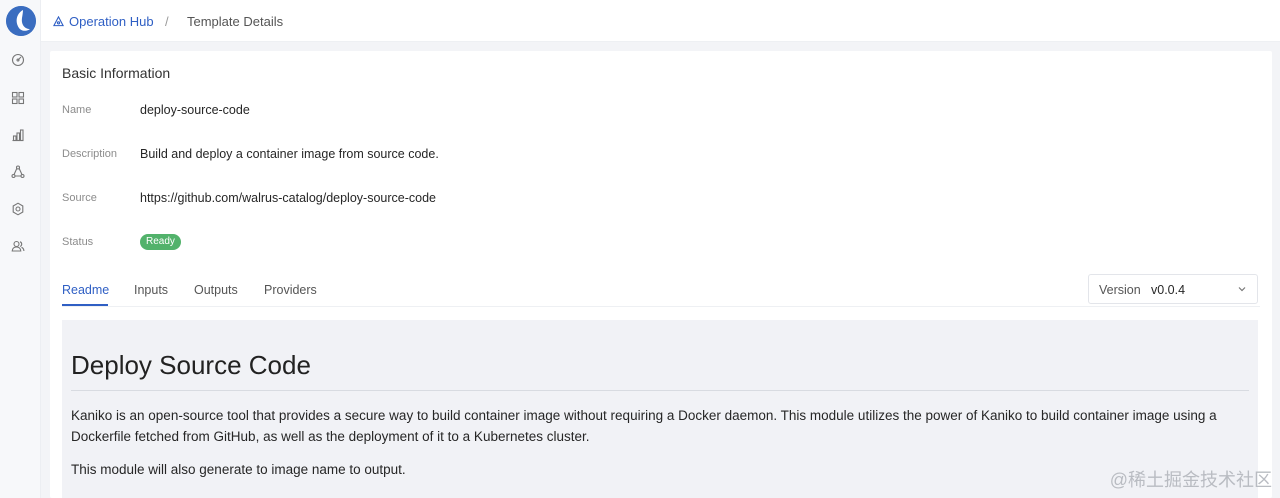 The image size is (1280, 498). What do you see at coordinates (18, 135) in the screenshot?
I see `chart-icon` at bounding box center [18, 135].